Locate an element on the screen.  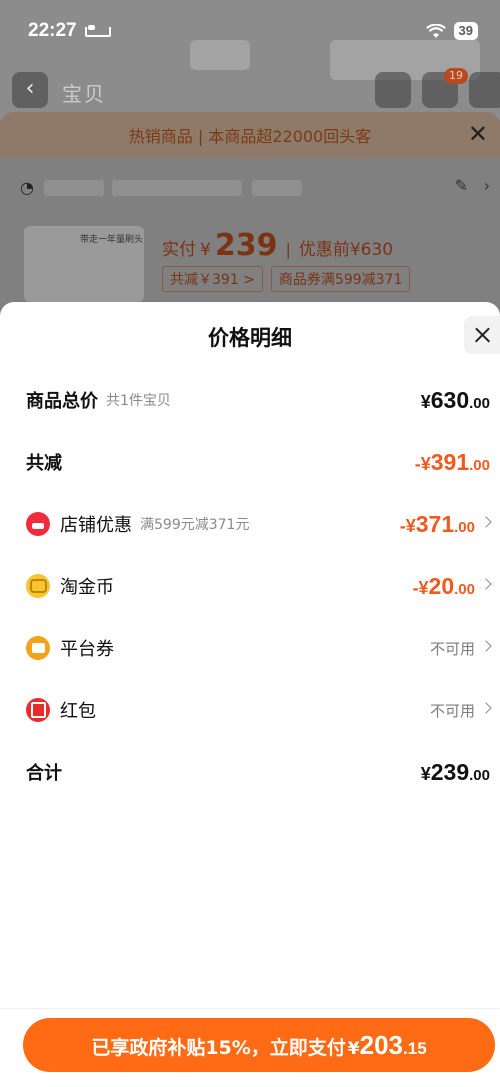
price-currency: ¥ is located at coordinates (205, 250).